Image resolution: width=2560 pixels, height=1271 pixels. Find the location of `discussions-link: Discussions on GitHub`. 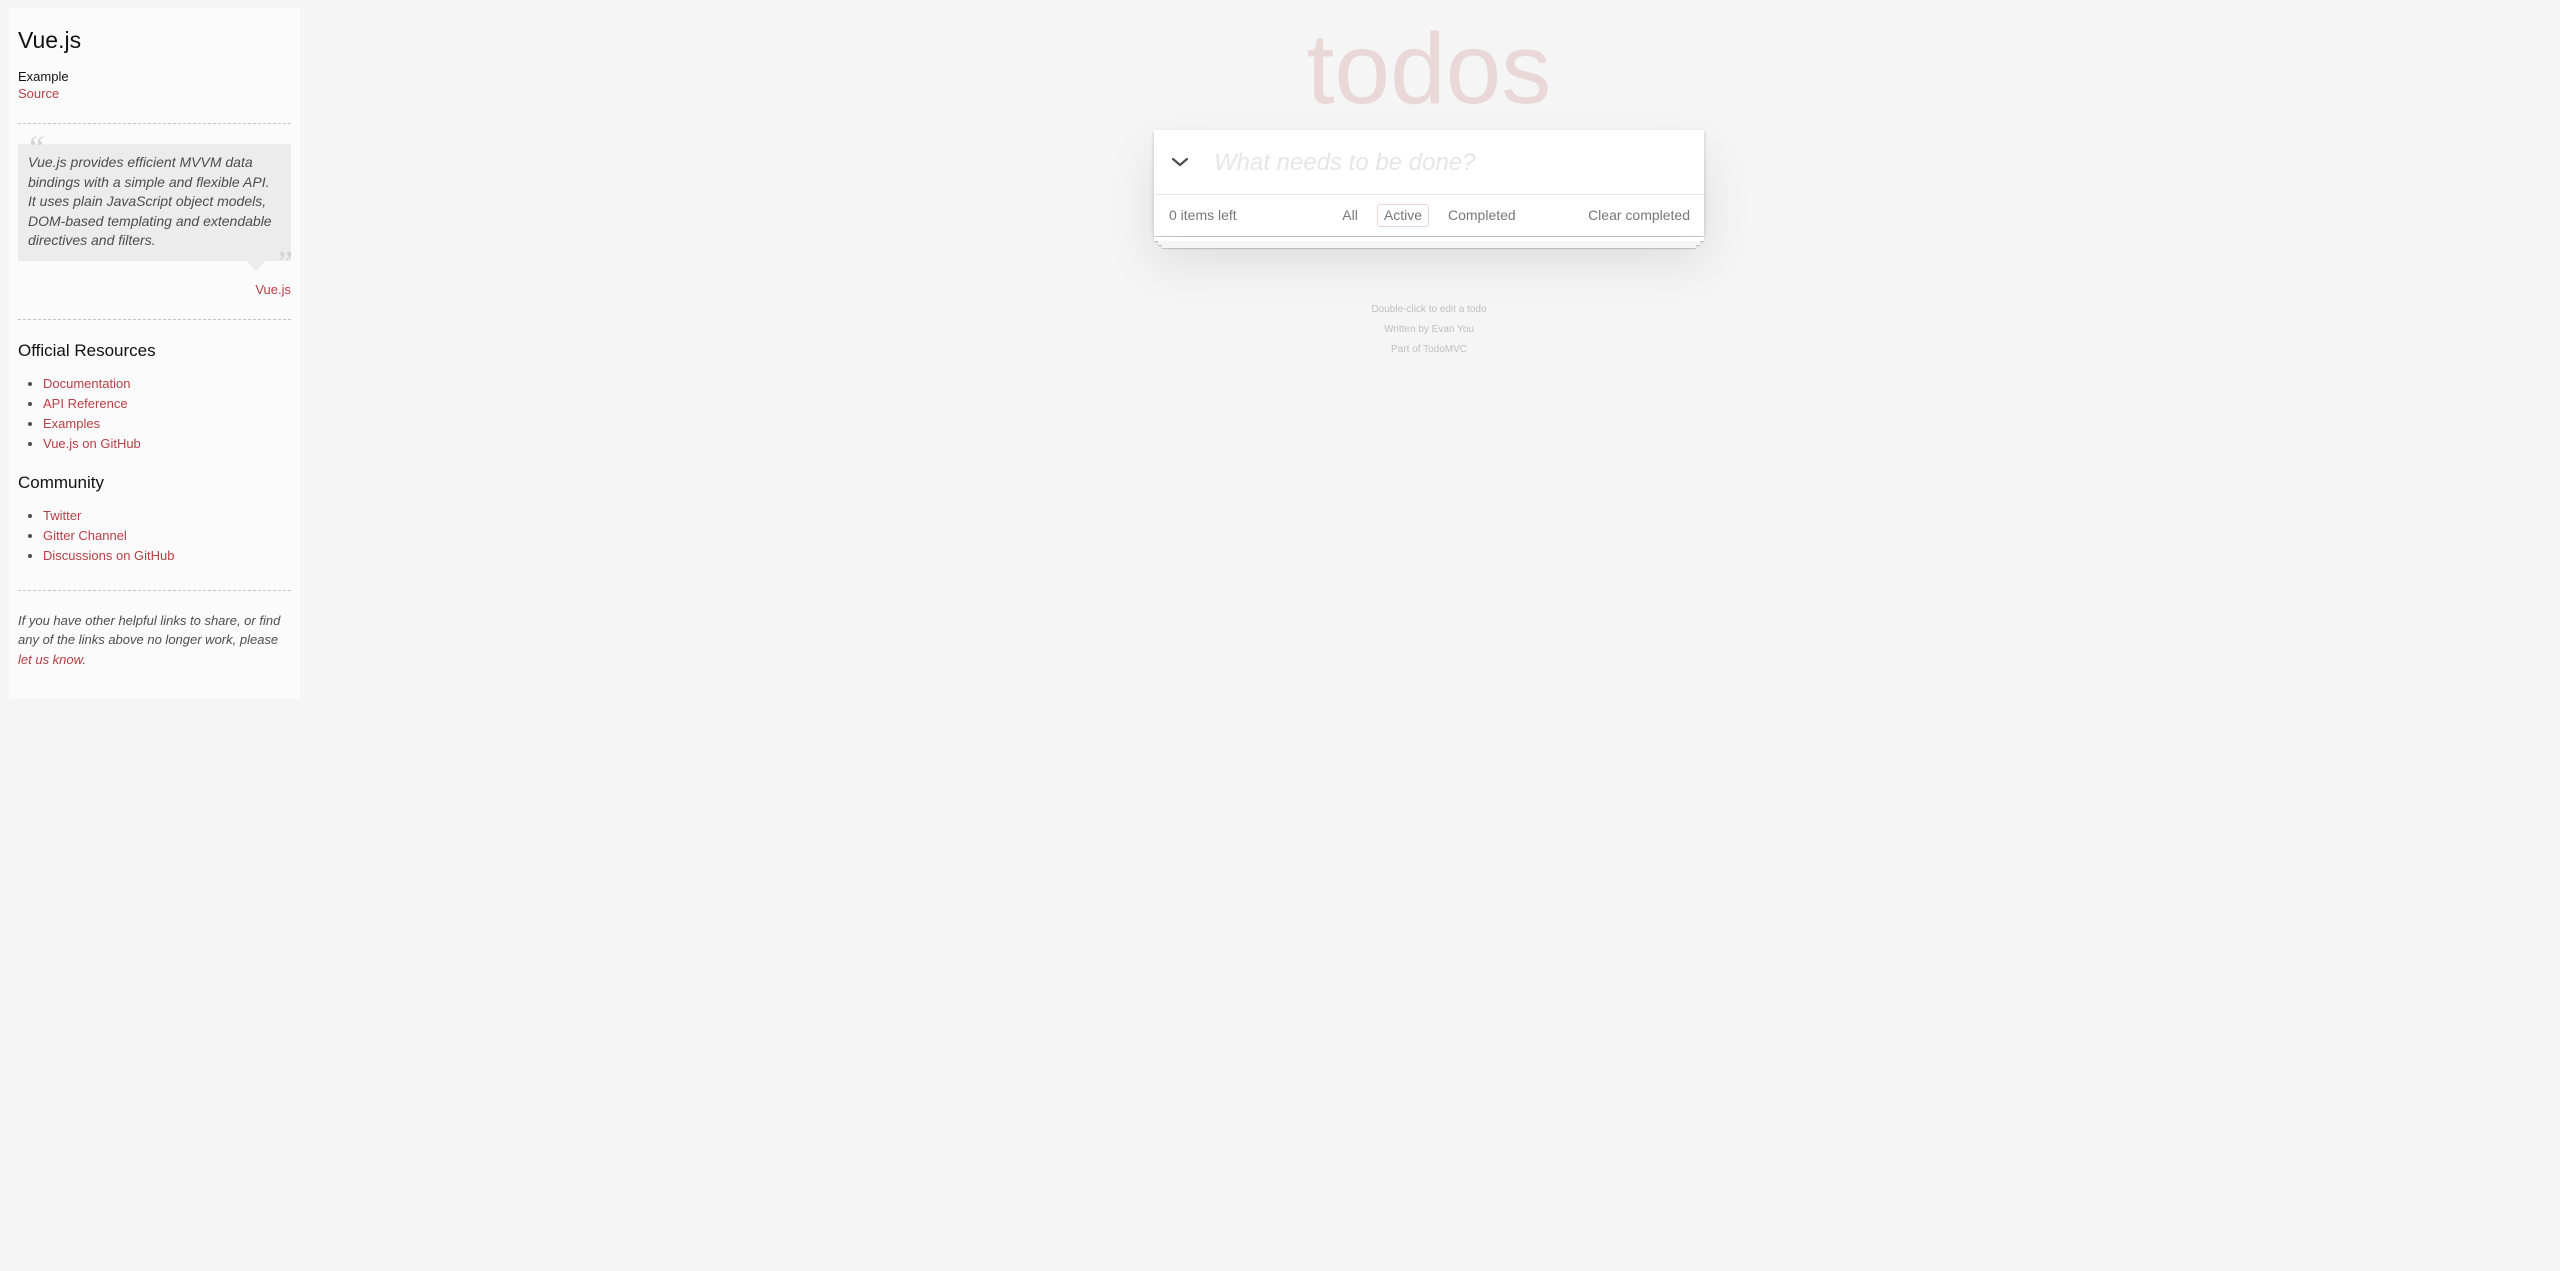

discussions-link: Discussions on GitHub is located at coordinates (109, 555).